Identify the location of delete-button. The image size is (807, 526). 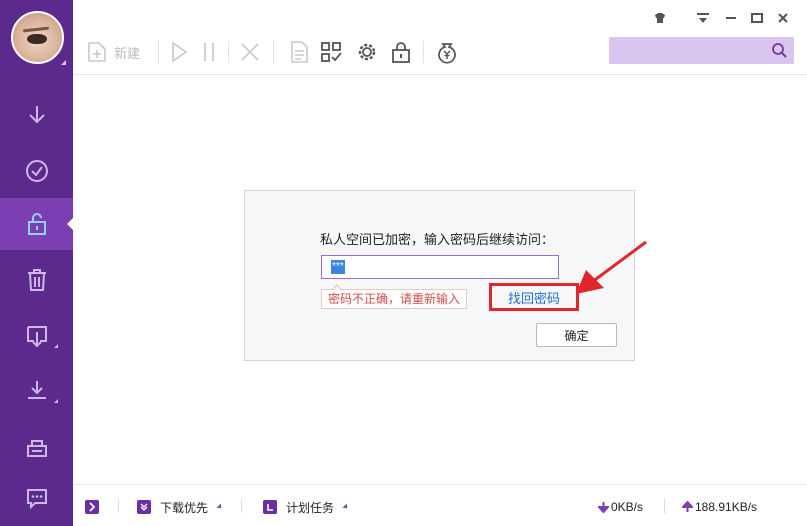
(250, 52).